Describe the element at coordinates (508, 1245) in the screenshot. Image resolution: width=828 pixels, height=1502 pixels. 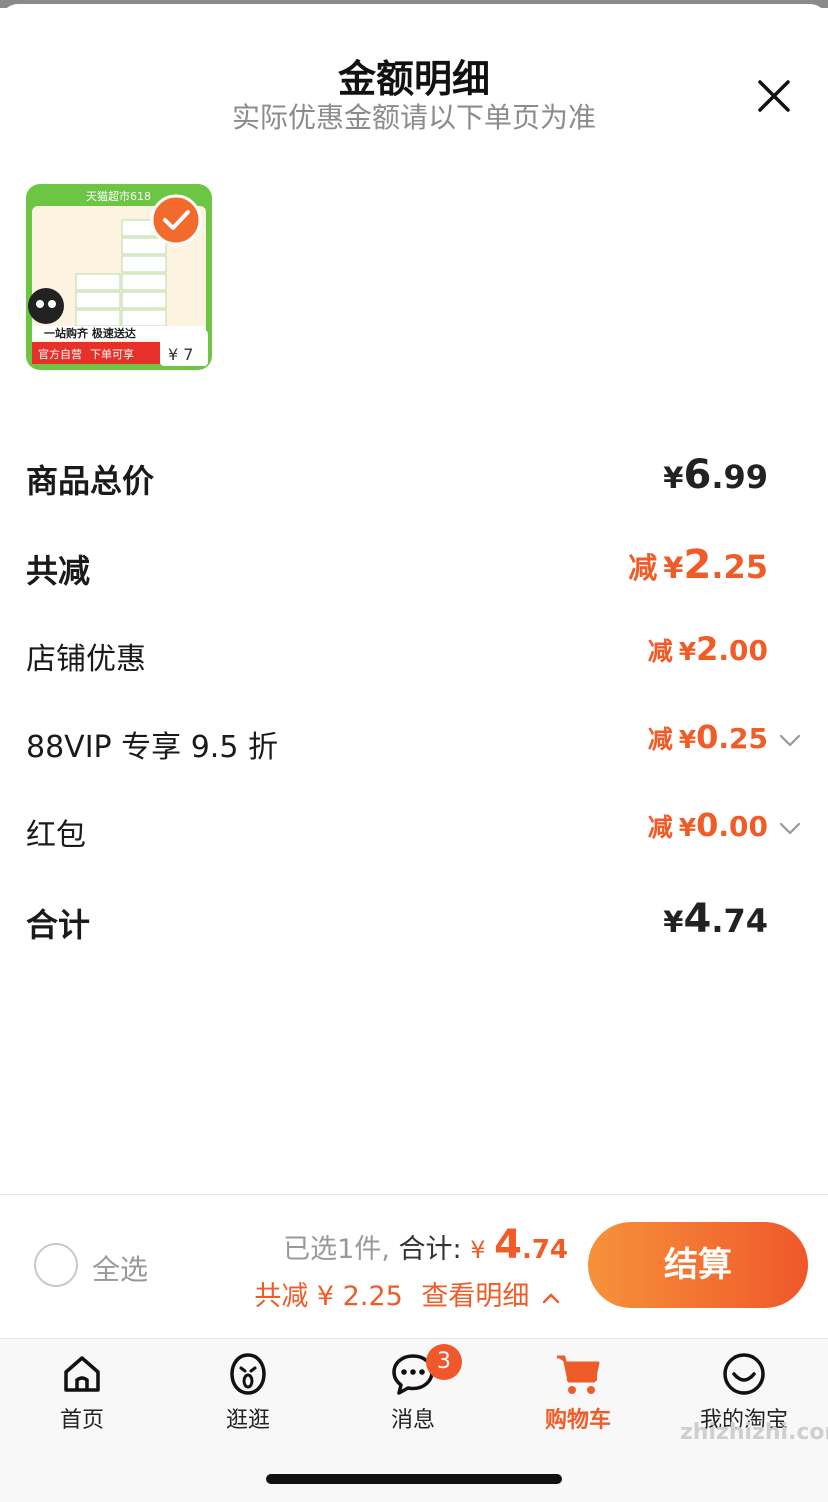
I see `total-int: 4` at that location.